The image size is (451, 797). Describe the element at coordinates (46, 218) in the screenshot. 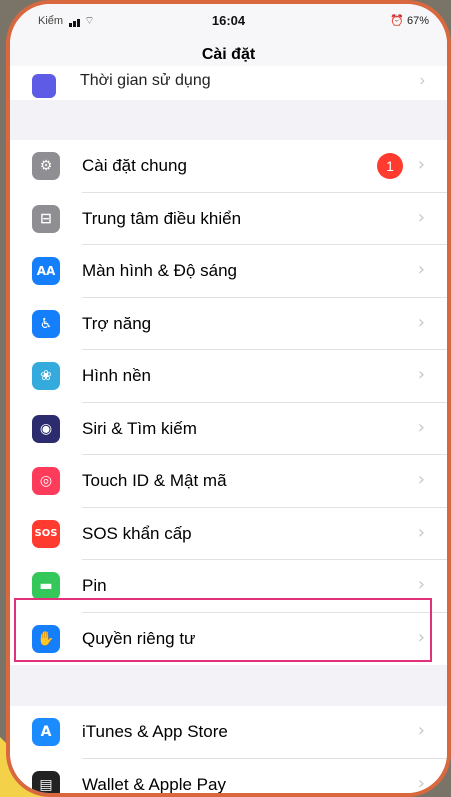

I see `toggles-icon: ⊟` at that location.